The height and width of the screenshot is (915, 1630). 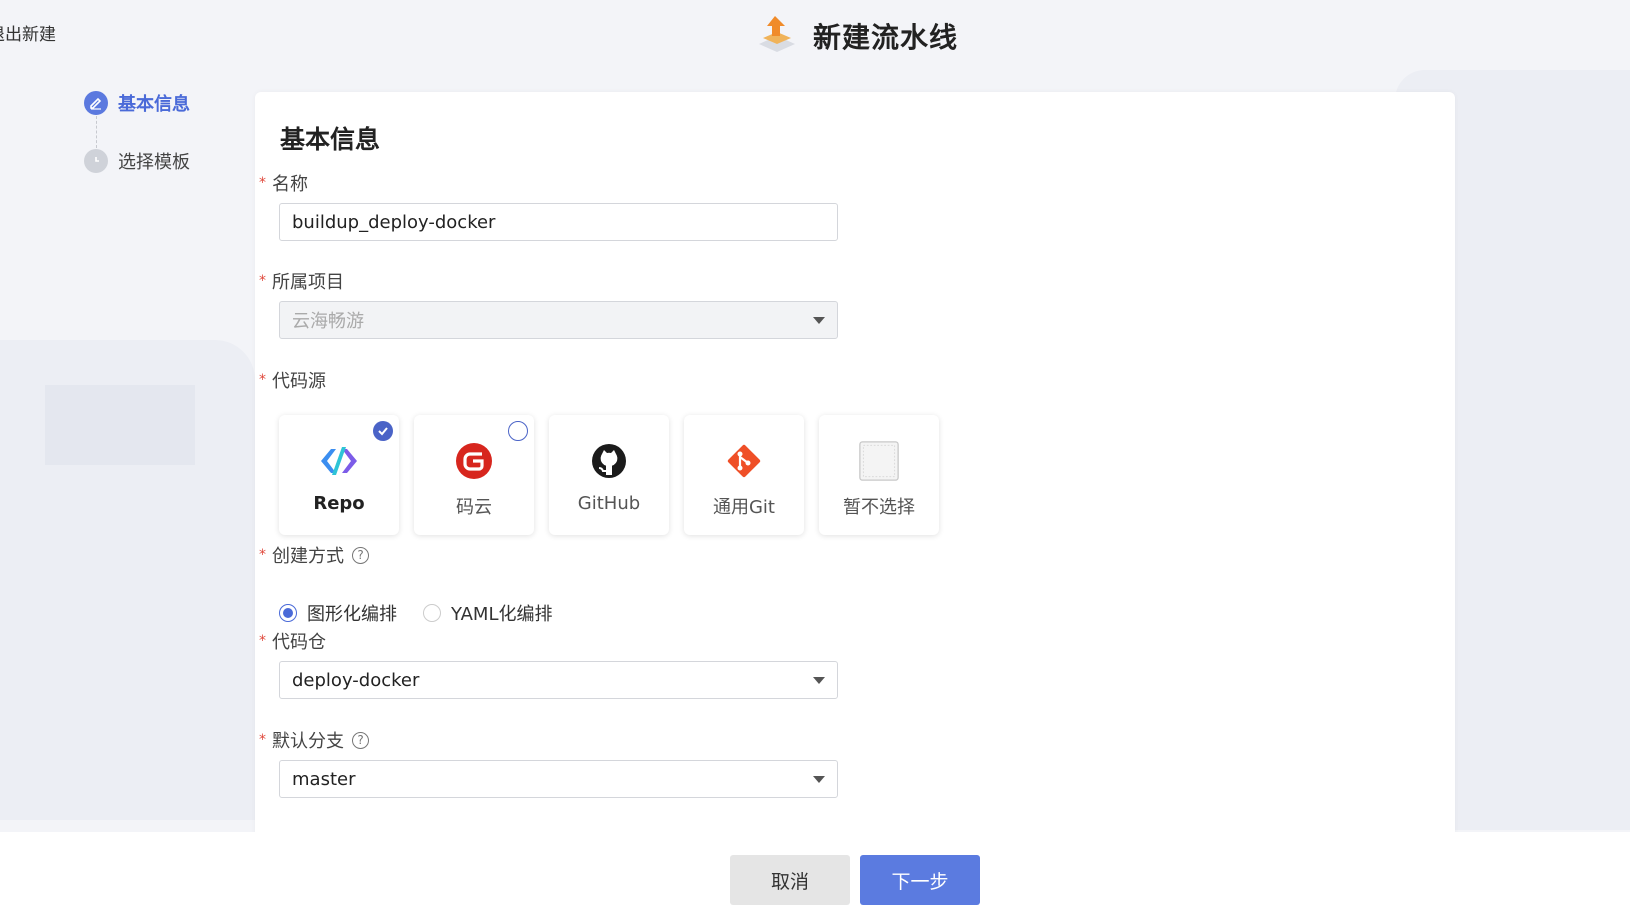 What do you see at coordinates (777, 36) in the screenshot?
I see `pipeline-logo-icon` at bounding box center [777, 36].